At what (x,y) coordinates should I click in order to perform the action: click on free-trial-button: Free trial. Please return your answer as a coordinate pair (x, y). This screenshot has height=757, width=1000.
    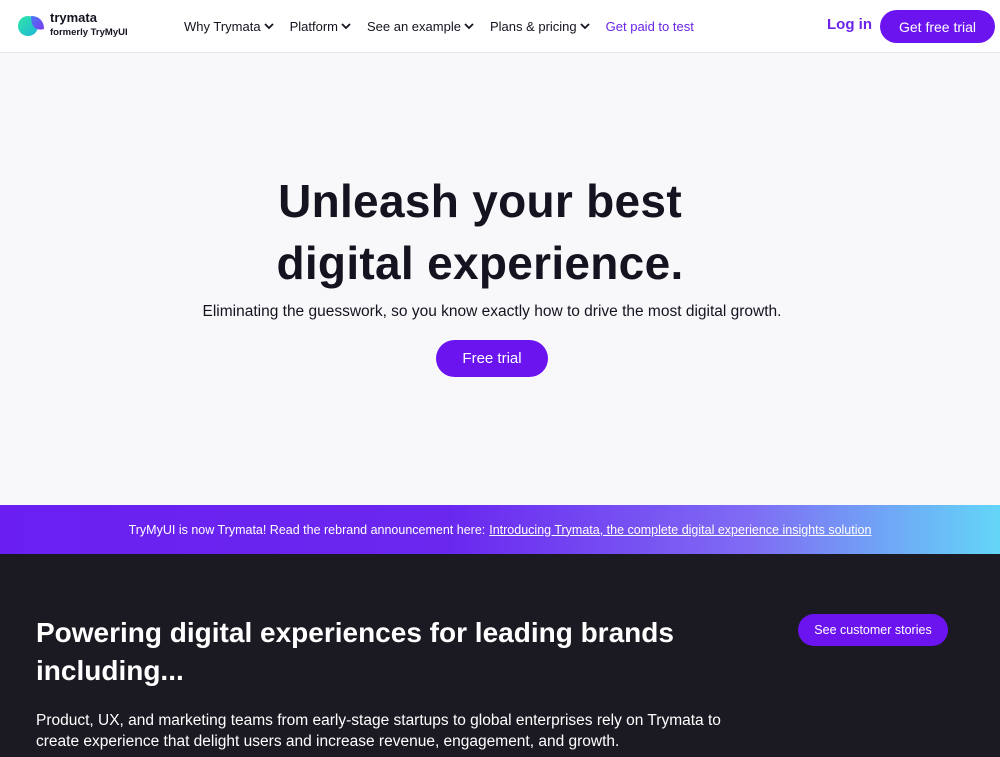
    Looking at the image, I should click on (492, 358).